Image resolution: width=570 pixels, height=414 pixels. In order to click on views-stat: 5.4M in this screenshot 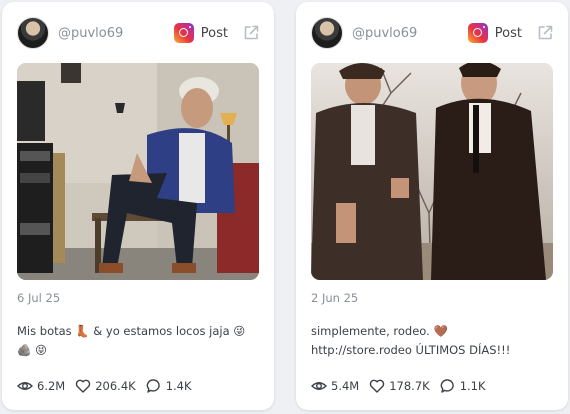, I will do `click(335, 386)`.